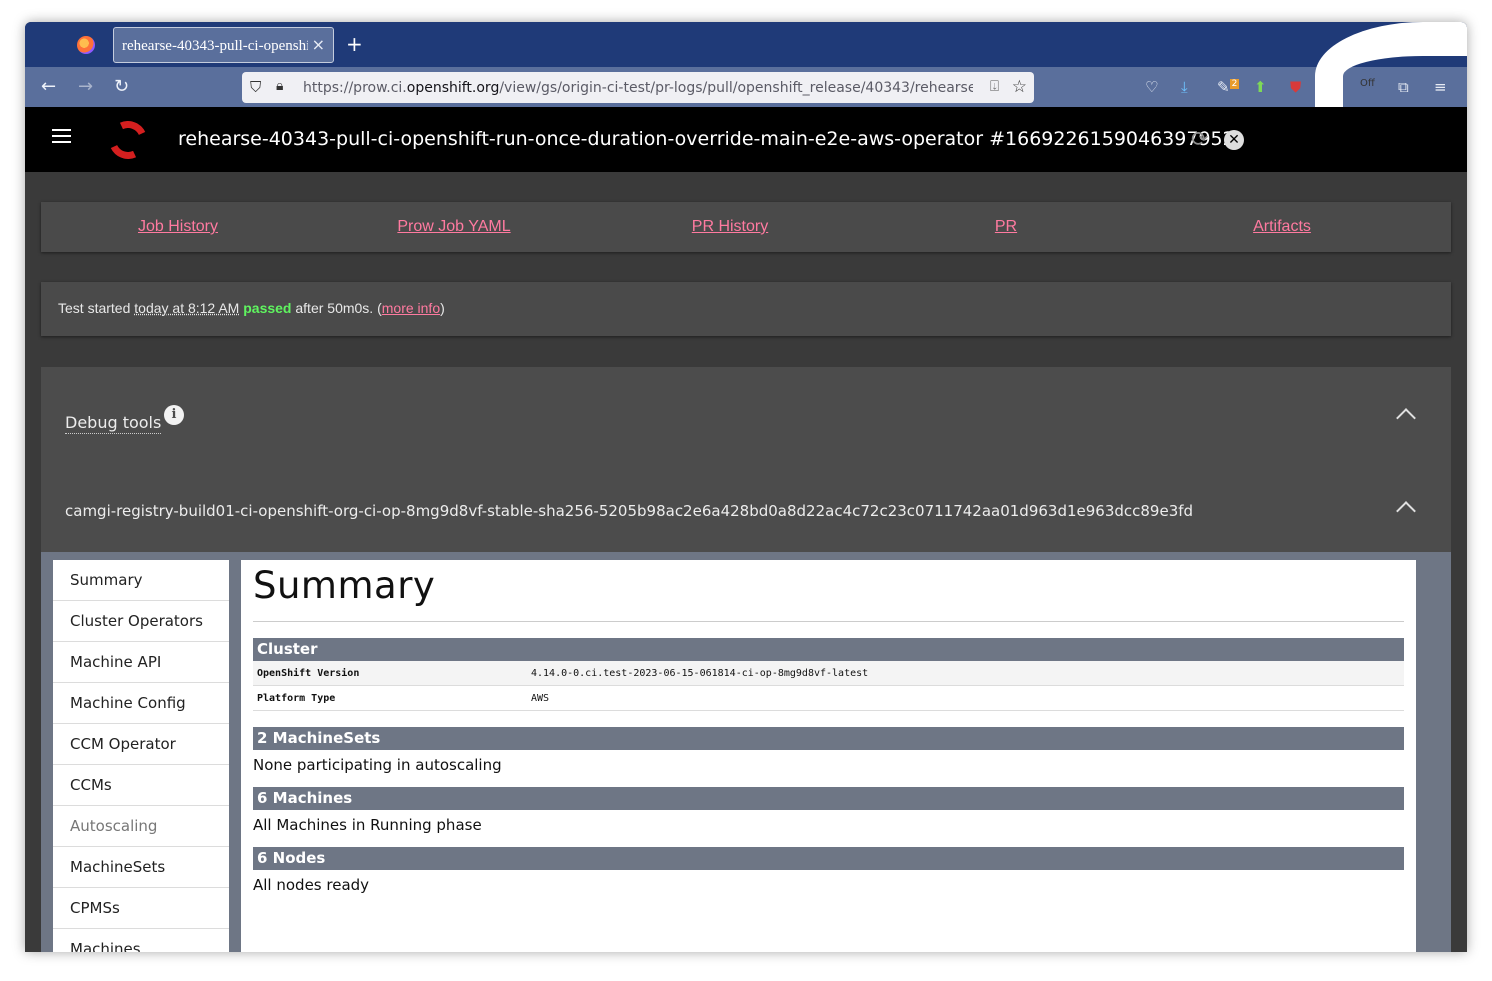  I want to click on machines-text: All Machines in Running phase, so click(367, 825).